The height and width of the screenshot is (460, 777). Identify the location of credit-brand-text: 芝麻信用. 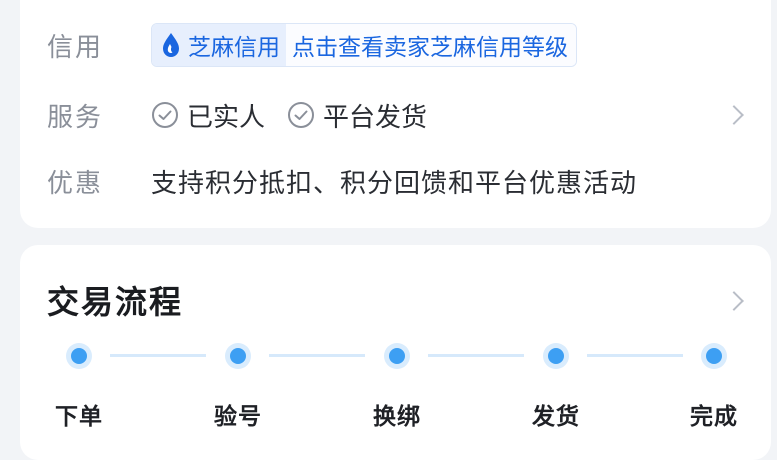
(234, 48).